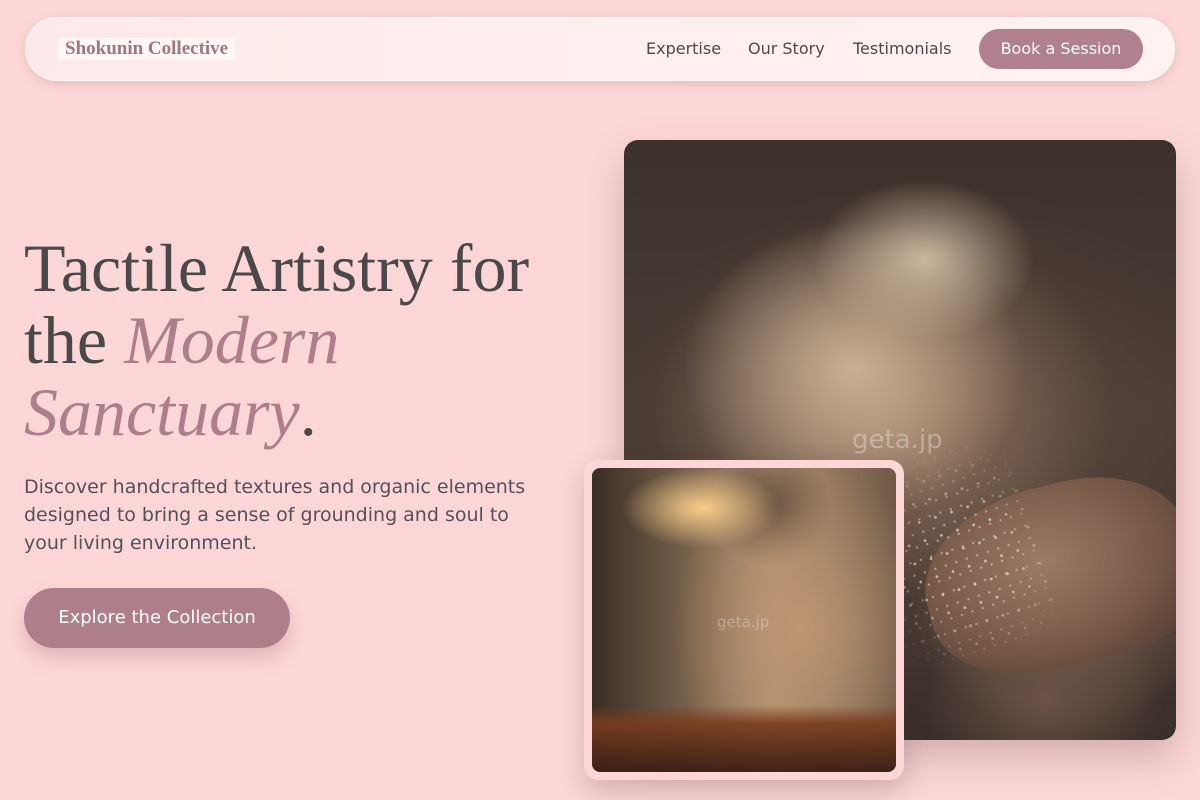 This screenshot has height=800, width=1200. What do you see at coordinates (897, 440) in the screenshot?
I see `image-watermark: geta.jp` at bounding box center [897, 440].